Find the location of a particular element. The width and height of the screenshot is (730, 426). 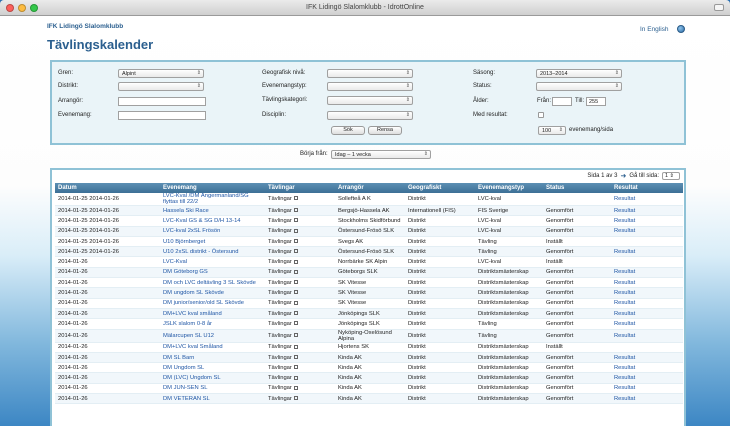

event-link: DM JUN-SEN SL is located at coordinates (212, 389).